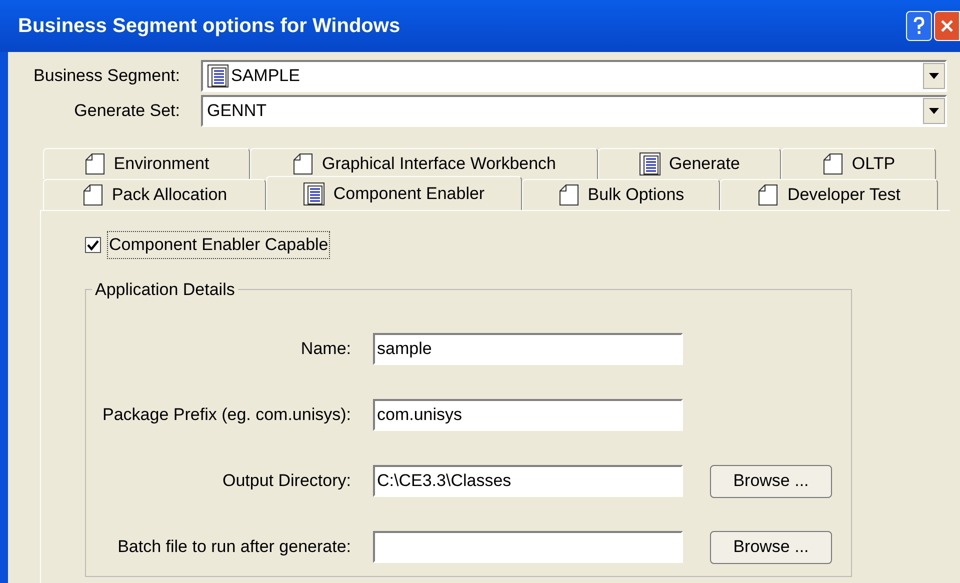  I want to click on tab: Generate, so click(689, 163).